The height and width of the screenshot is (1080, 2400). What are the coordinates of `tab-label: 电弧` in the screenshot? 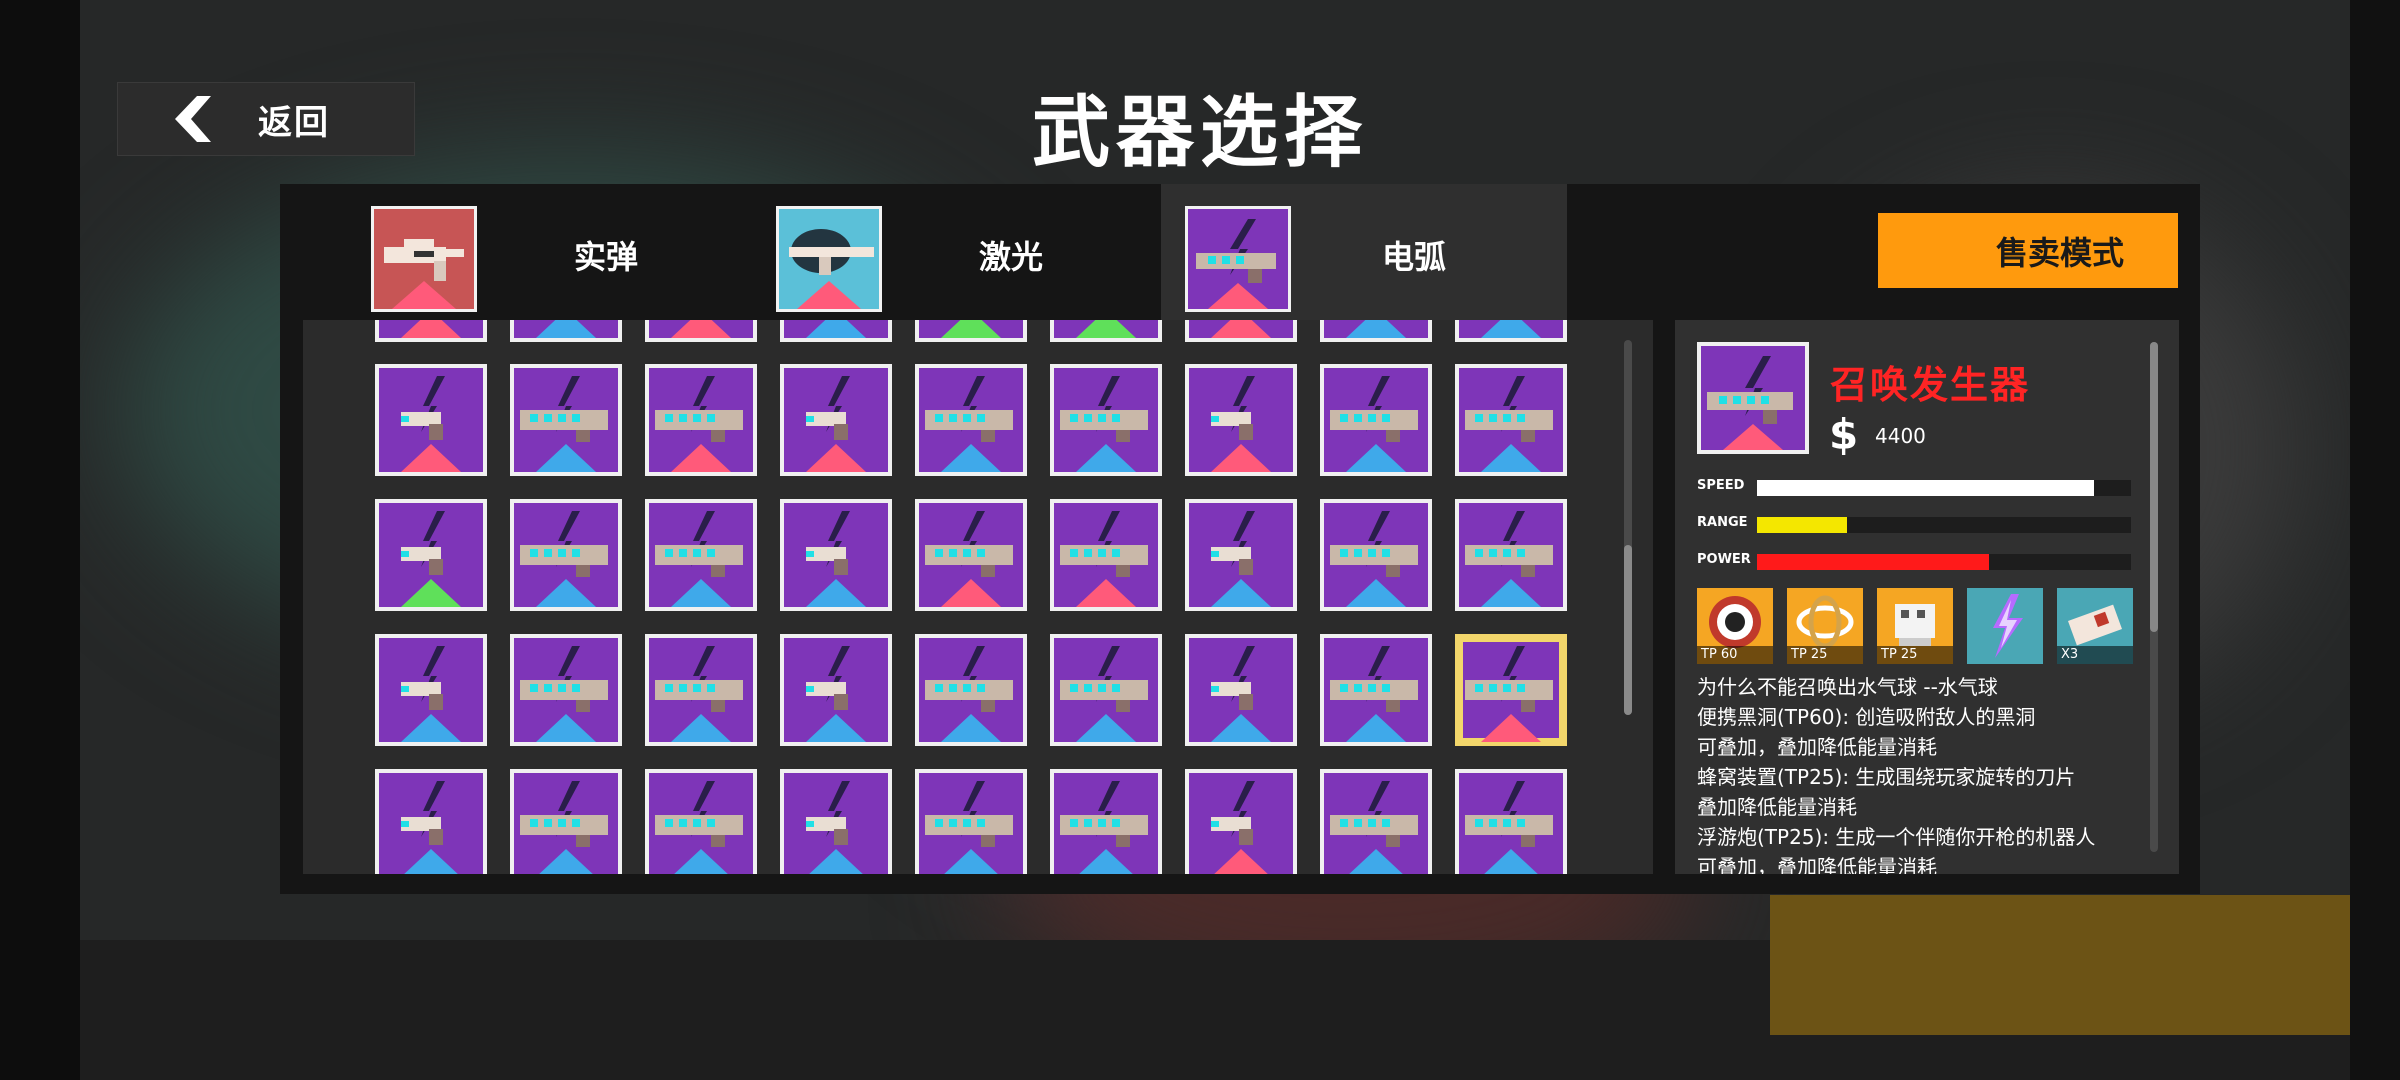 It's located at (1414, 257).